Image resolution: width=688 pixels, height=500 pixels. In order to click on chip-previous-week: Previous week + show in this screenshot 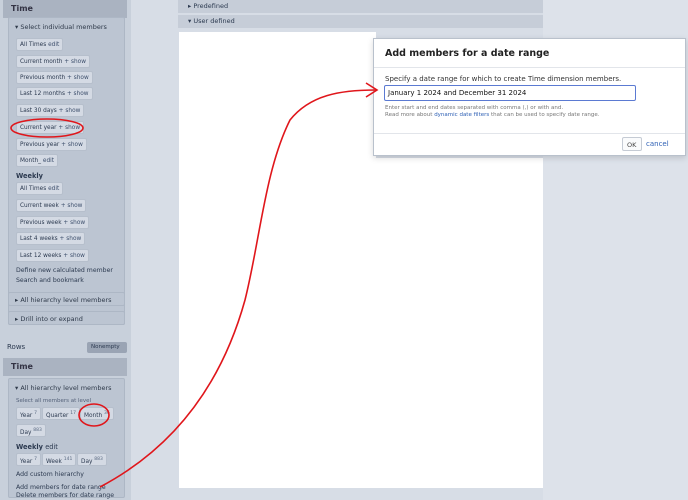, I will do `click(53, 222)`.